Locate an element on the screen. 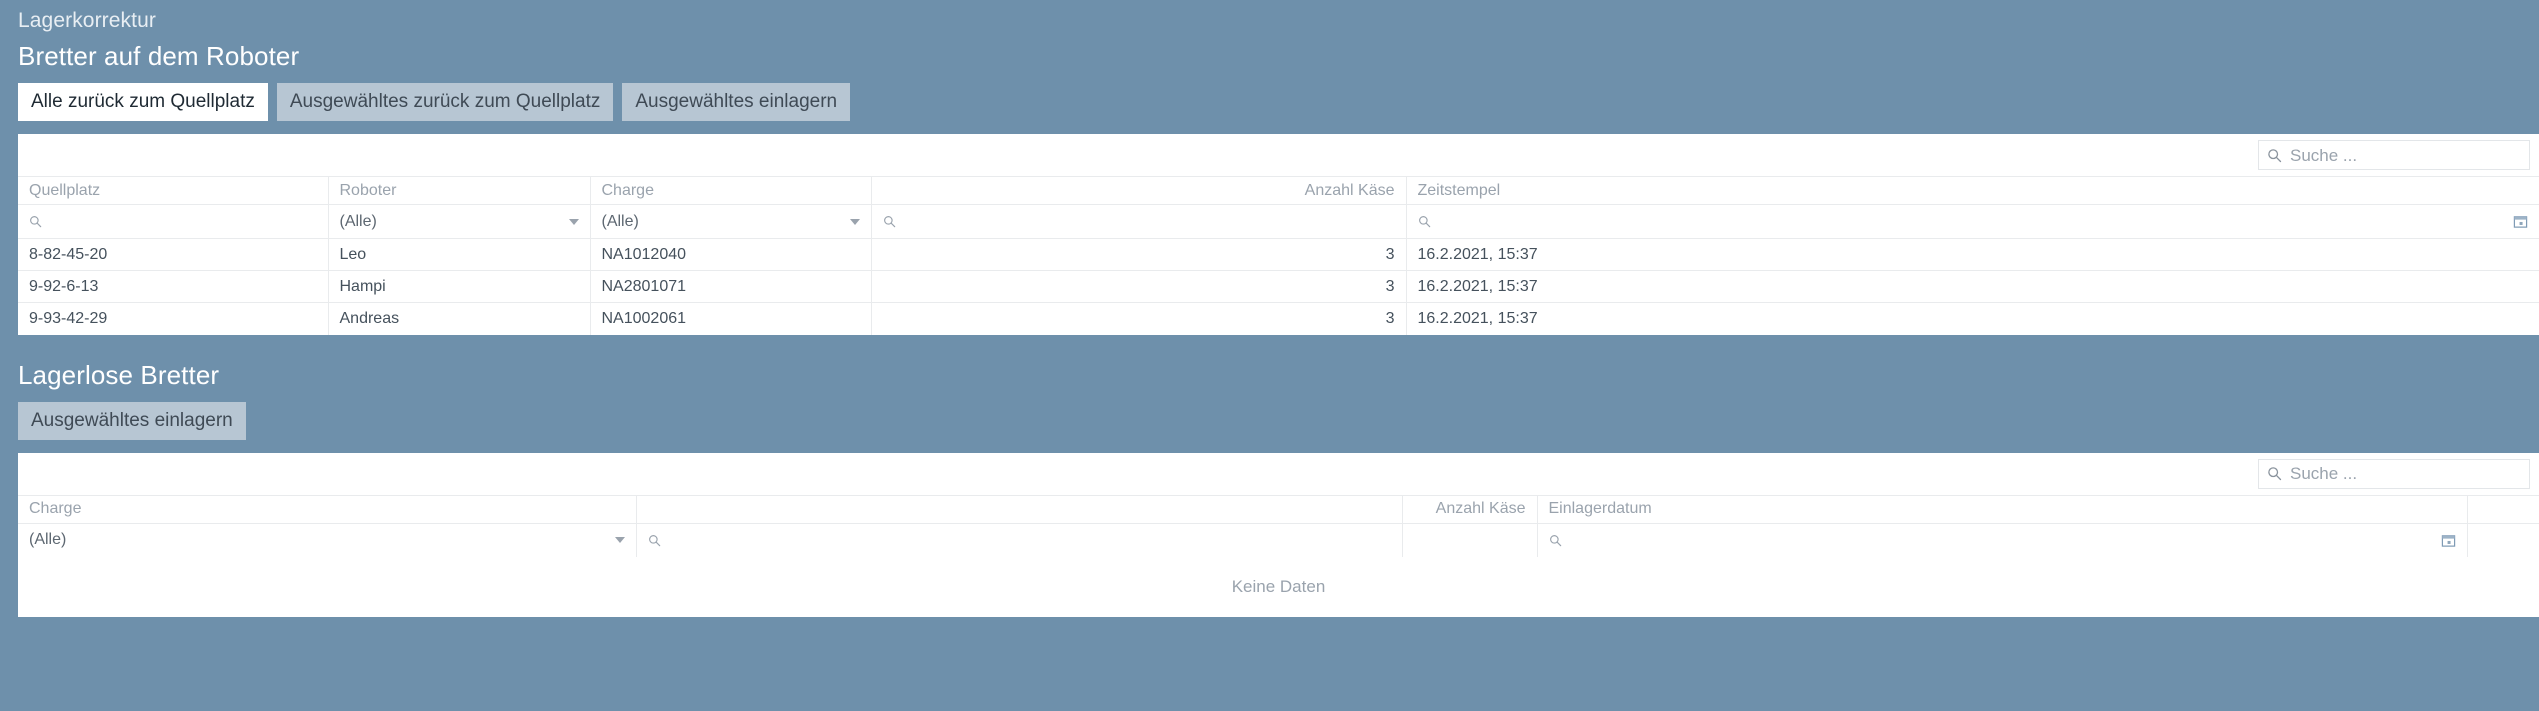 The height and width of the screenshot is (711, 2539). cell-quellplatz: 9-93-42-29 is located at coordinates (173, 318).